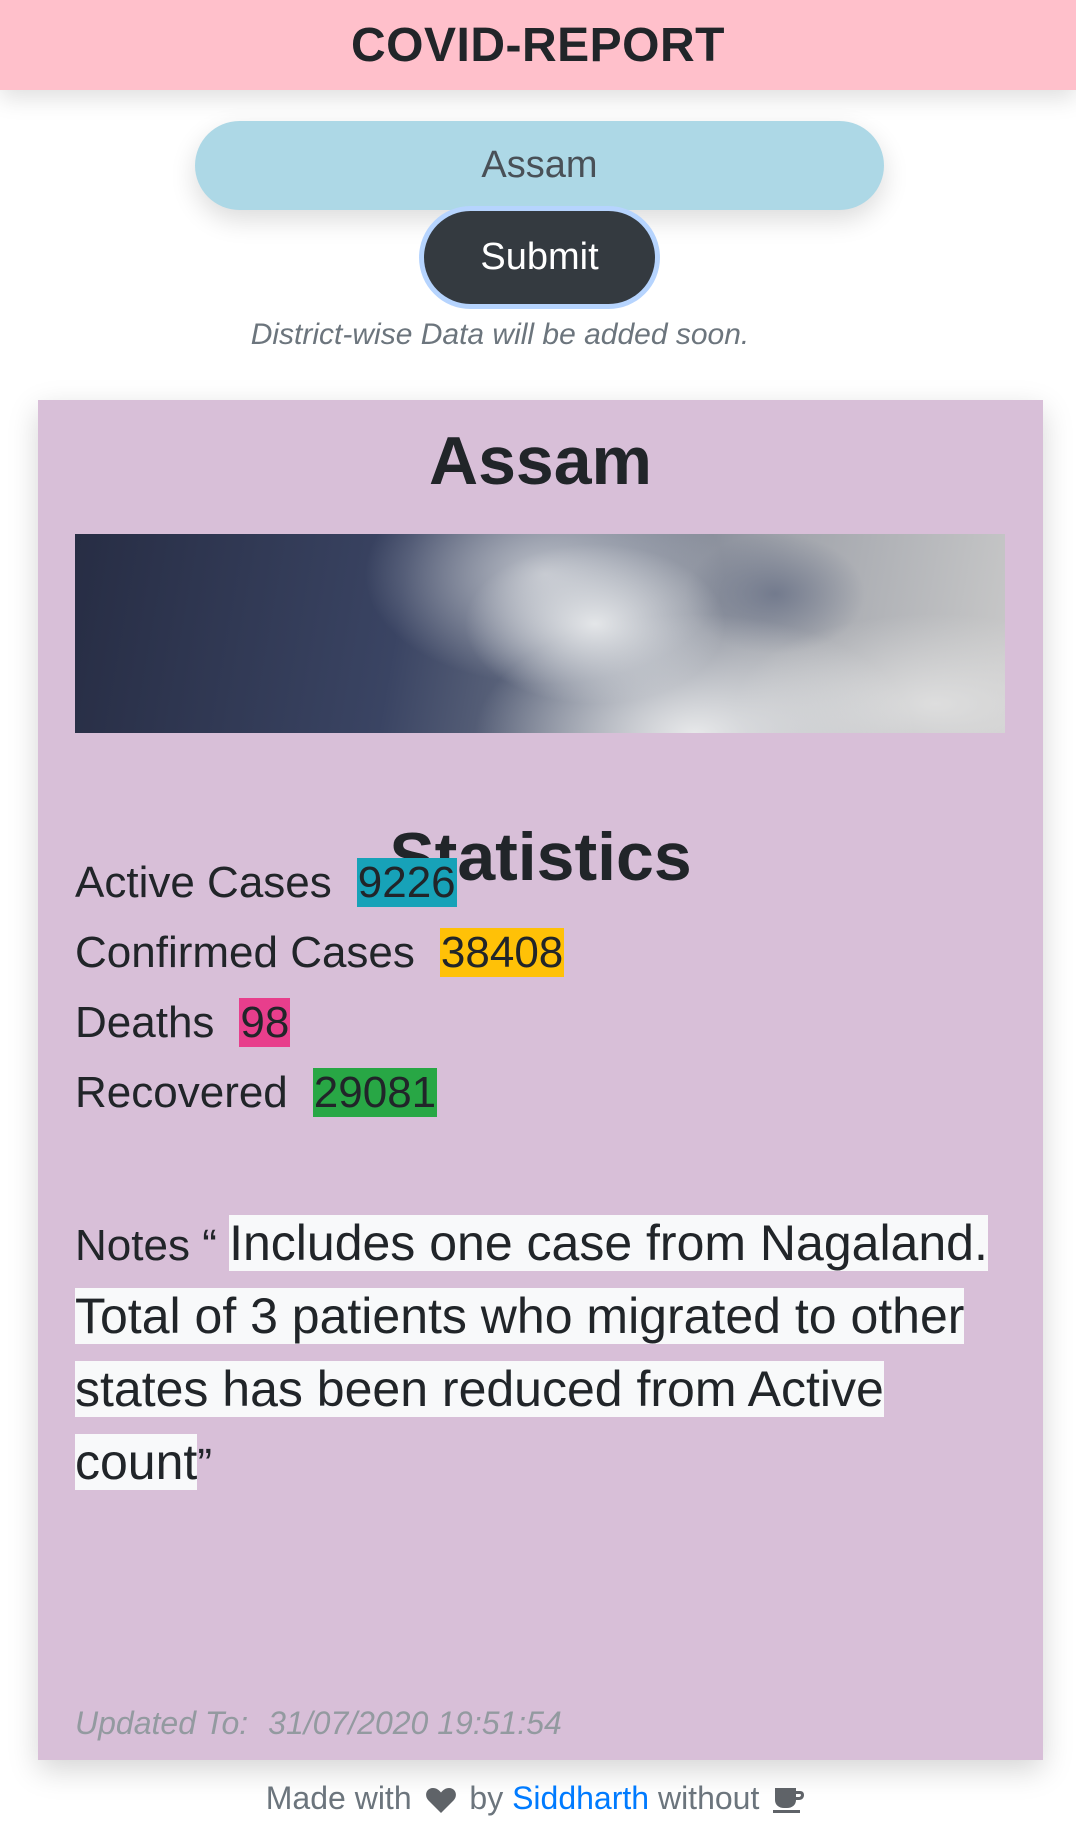 This screenshot has width=1076, height=1836. I want to click on footer: Made with by Siddharth without, so click(538, 1801).